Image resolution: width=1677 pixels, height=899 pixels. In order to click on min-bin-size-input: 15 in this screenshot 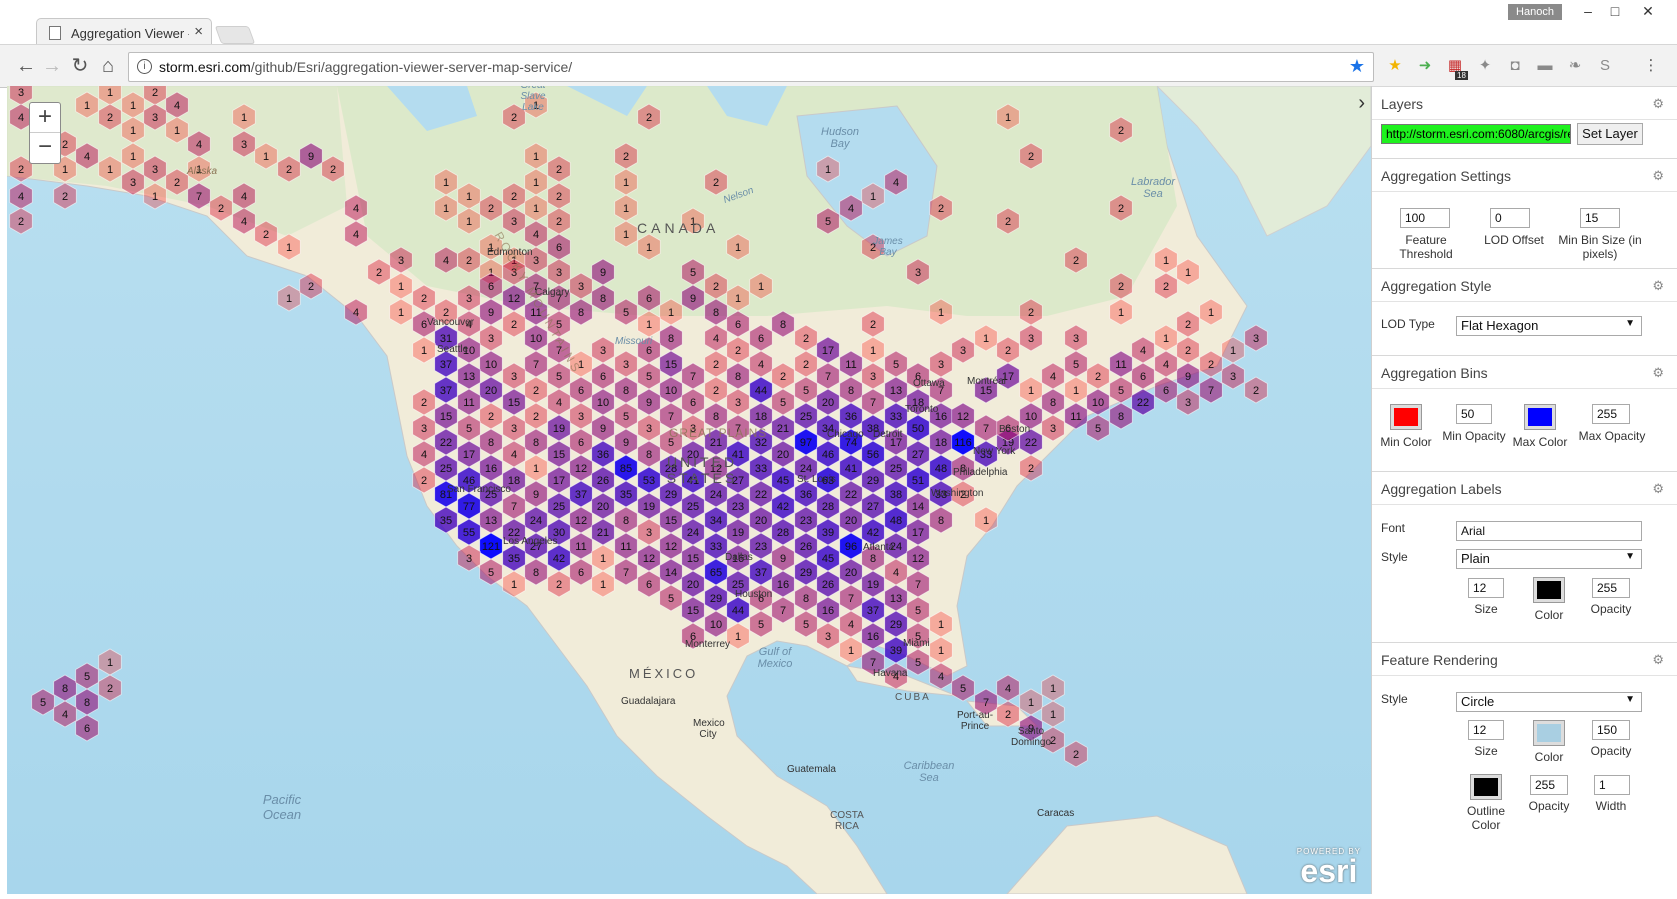, I will do `click(1600, 218)`.